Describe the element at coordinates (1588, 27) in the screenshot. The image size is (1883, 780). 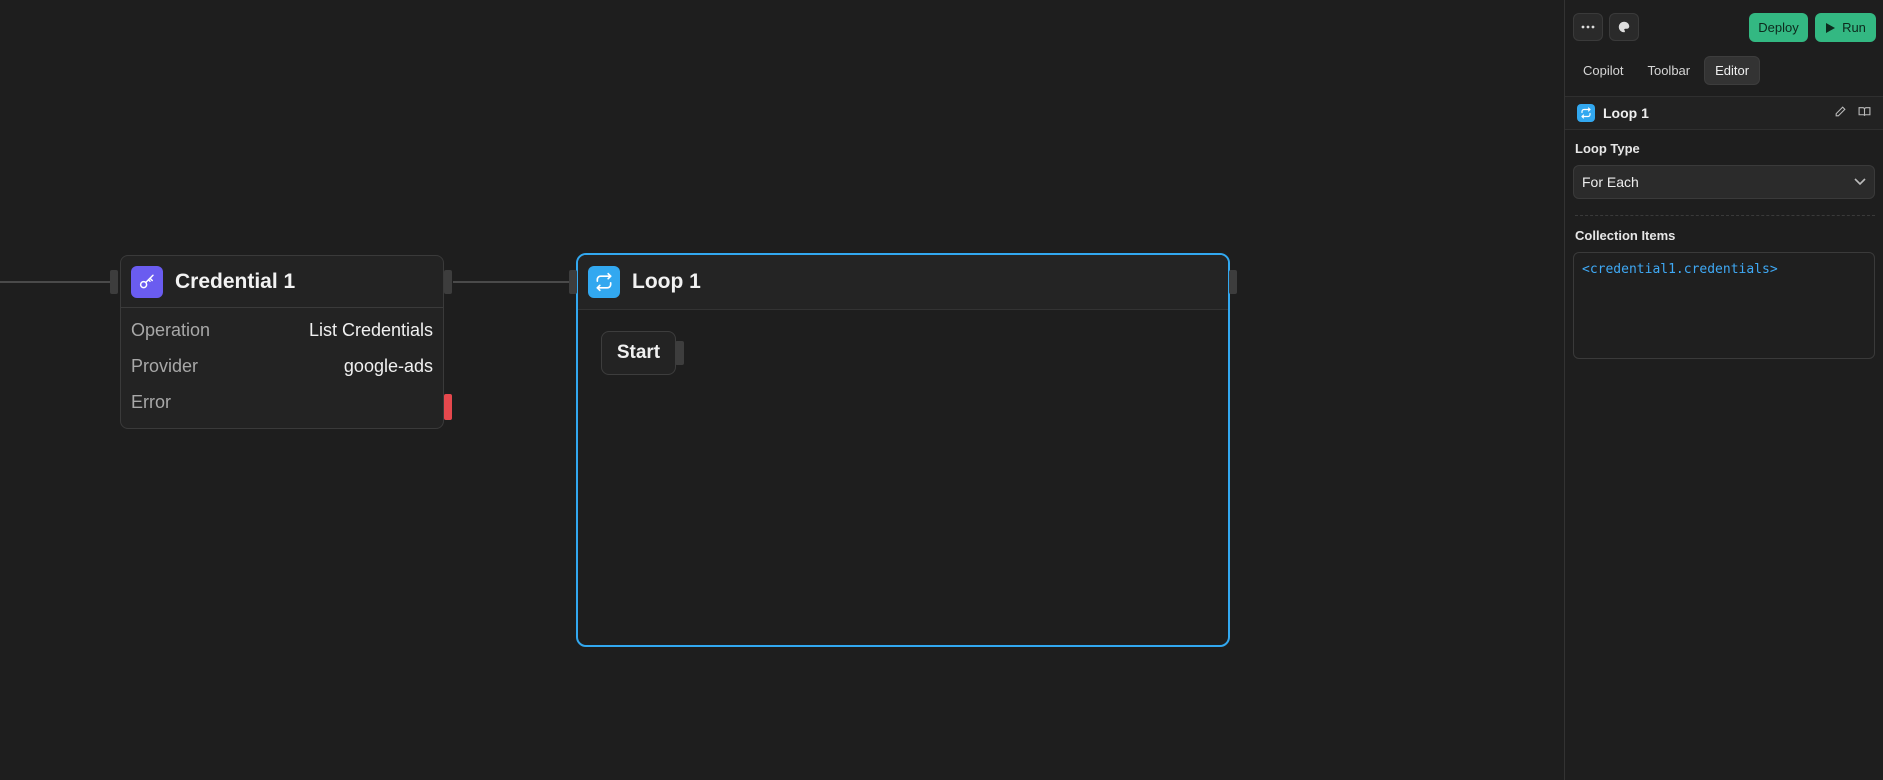
I see `ellipsis-icon` at that location.